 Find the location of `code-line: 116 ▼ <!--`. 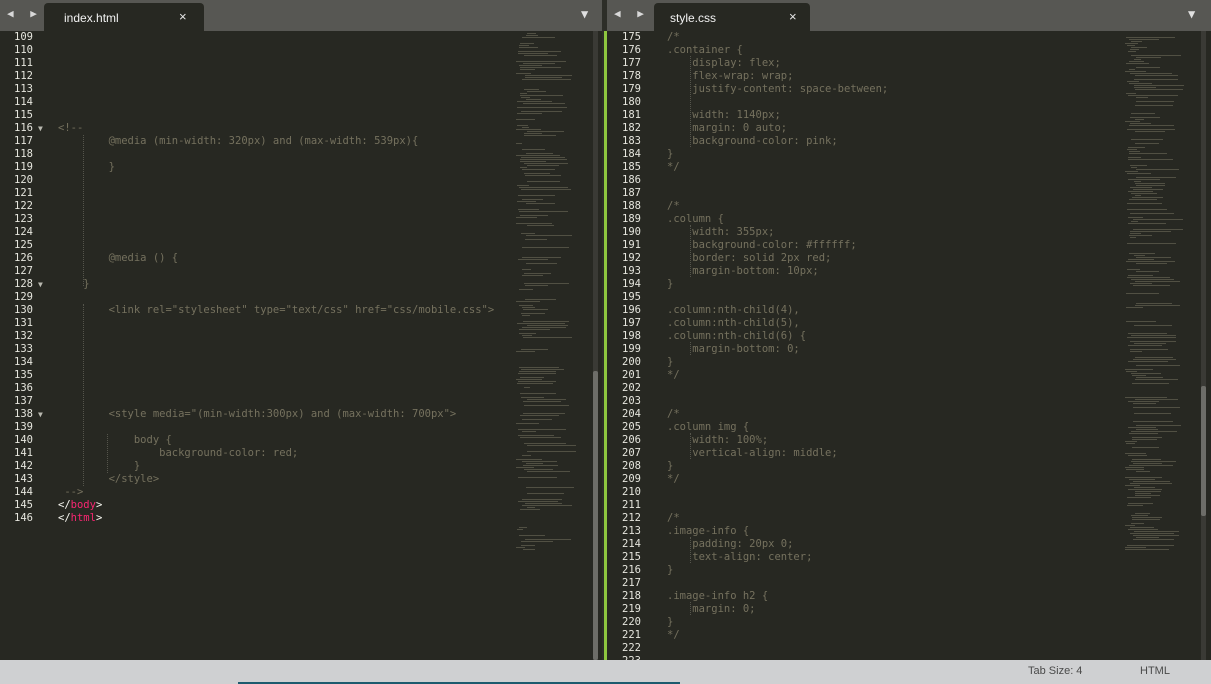

code-line: 116 ▼ <!-- is located at coordinates (301, 128).